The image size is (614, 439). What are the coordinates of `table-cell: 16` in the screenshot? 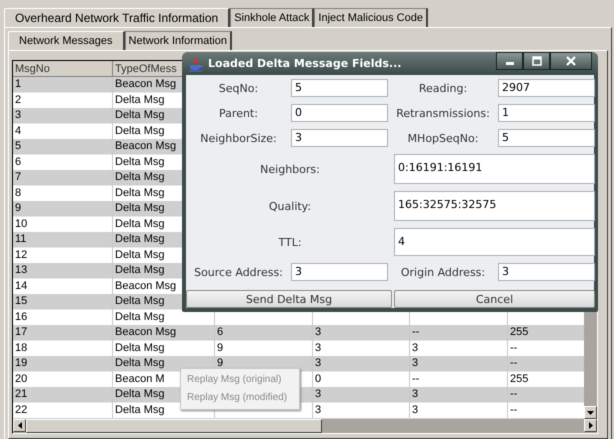 It's located at (63, 317).